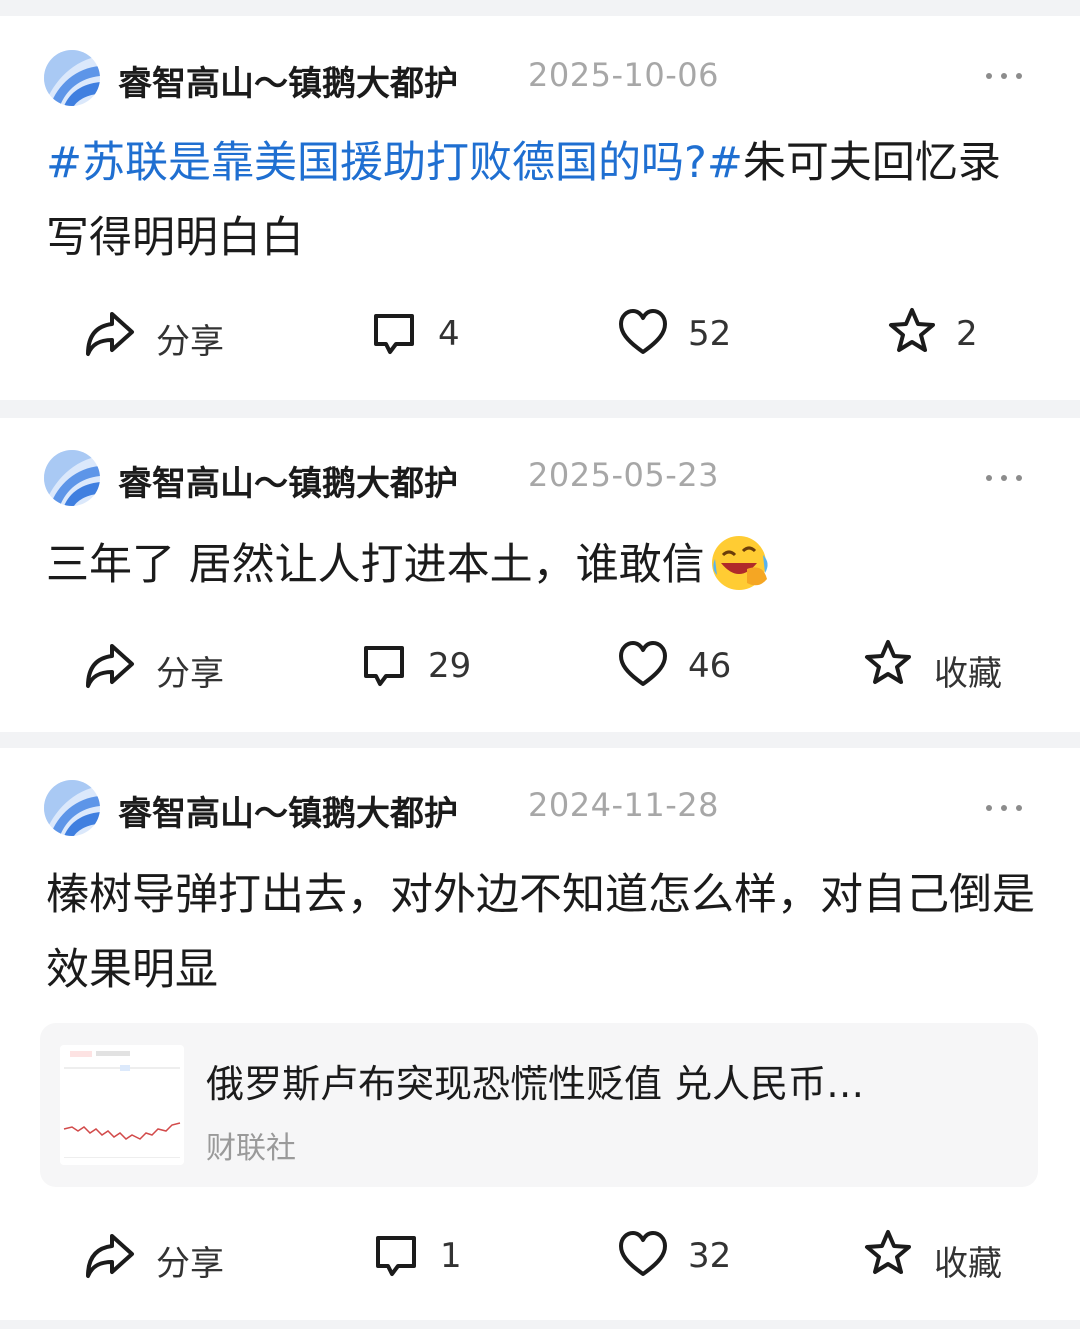 This screenshot has width=1080, height=1329. What do you see at coordinates (540, 666) in the screenshot?
I see `action-bar: 分享 29 46 收藏` at bounding box center [540, 666].